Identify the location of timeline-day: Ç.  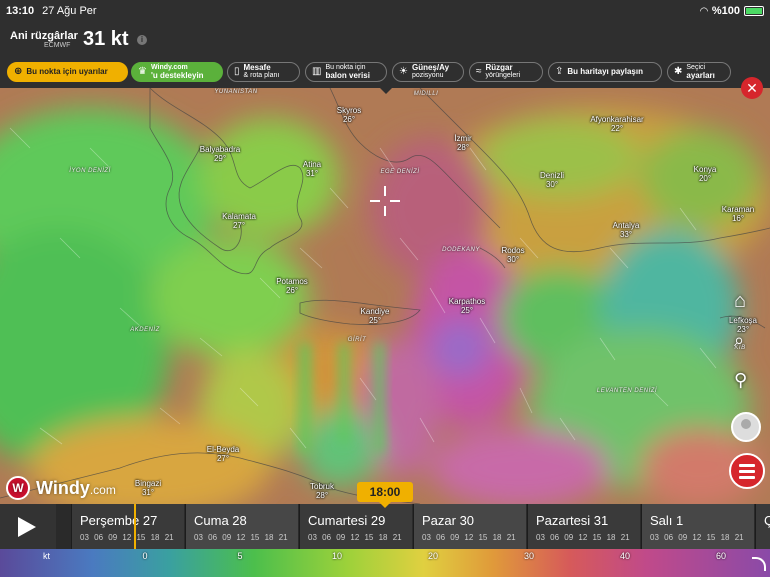
(762, 526).